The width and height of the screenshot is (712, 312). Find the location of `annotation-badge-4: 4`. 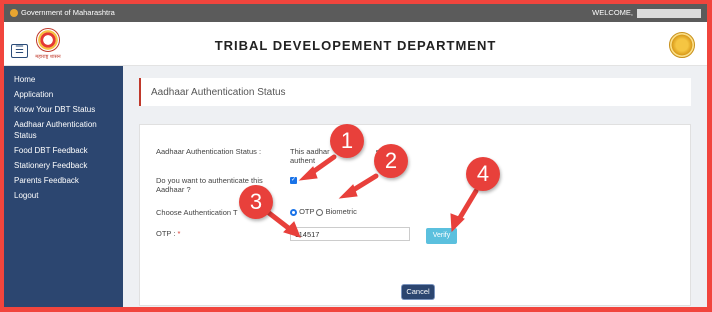

annotation-badge-4: 4 is located at coordinates (483, 174).